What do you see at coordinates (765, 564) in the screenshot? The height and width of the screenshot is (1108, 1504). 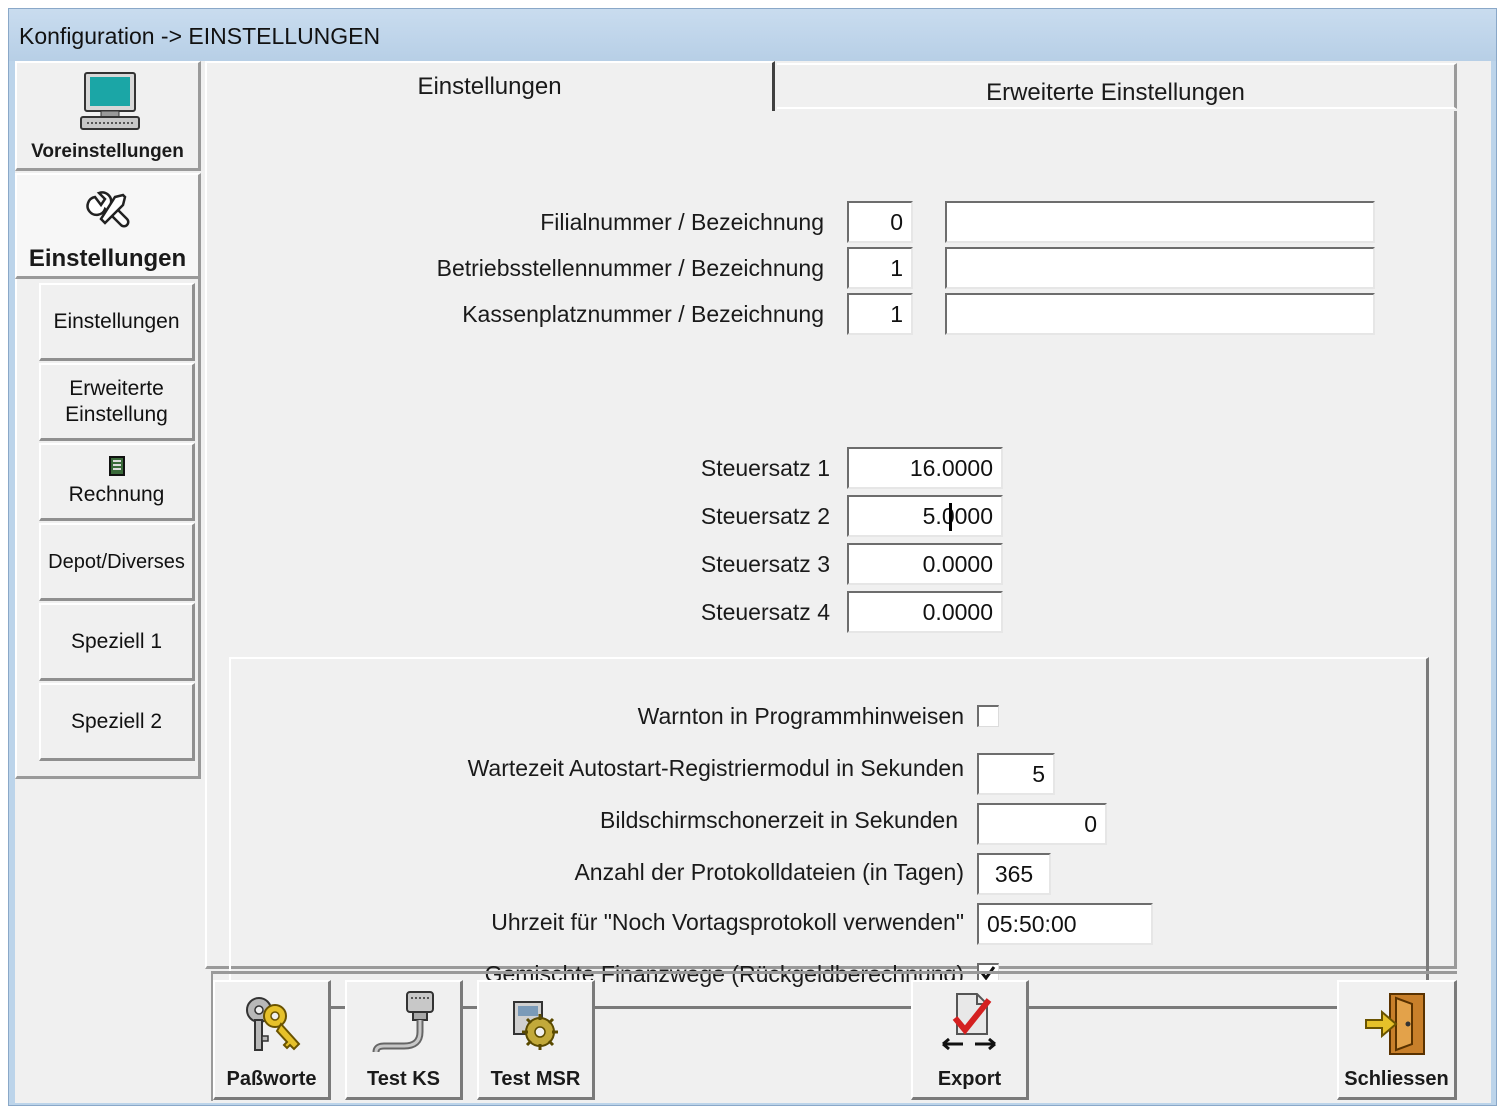 I see `steuersatz3-label: Steuersatz 3` at bounding box center [765, 564].